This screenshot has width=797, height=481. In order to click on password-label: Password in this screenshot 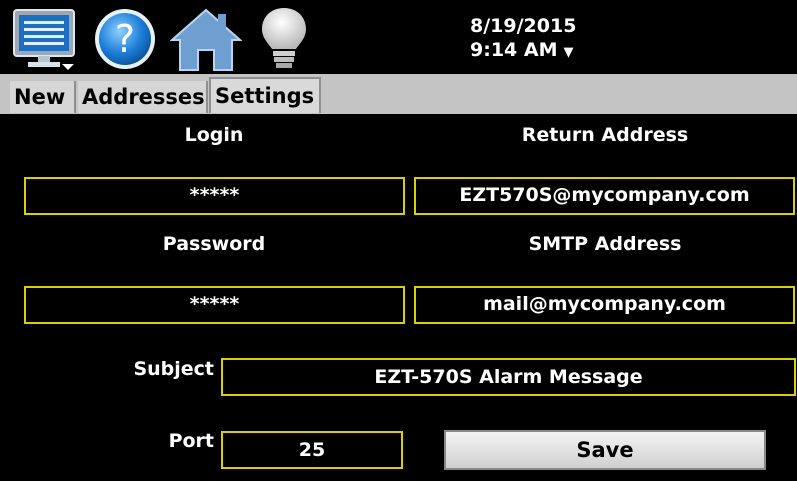, I will do `click(214, 244)`.